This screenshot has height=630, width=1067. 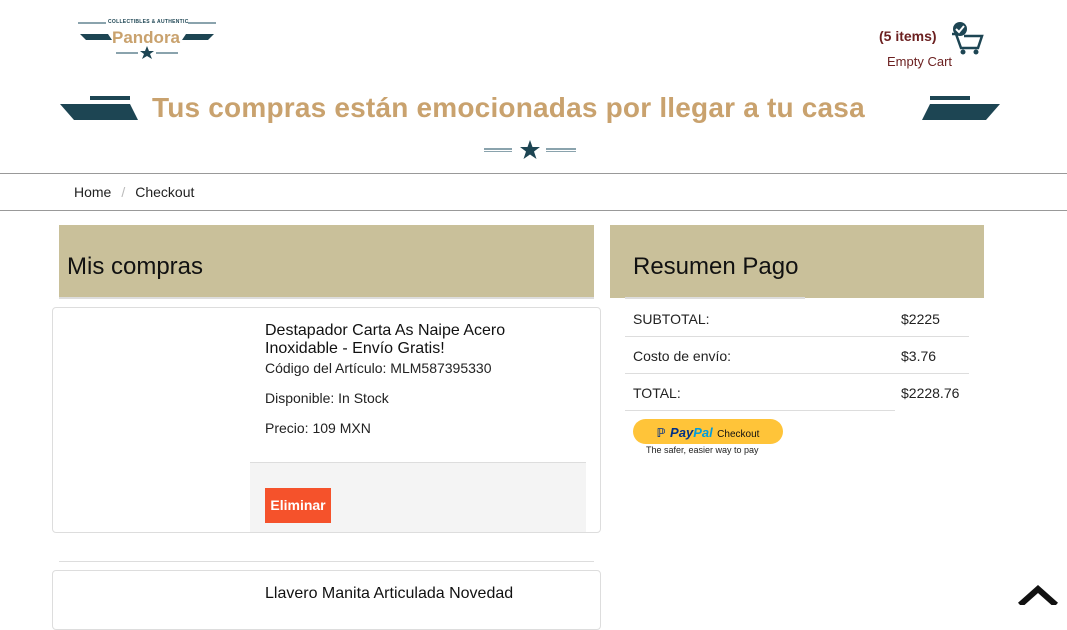 I want to click on pandora-logo: COLLECTIBLES & AUTHENTIC Pandora, so click(x=147, y=39).